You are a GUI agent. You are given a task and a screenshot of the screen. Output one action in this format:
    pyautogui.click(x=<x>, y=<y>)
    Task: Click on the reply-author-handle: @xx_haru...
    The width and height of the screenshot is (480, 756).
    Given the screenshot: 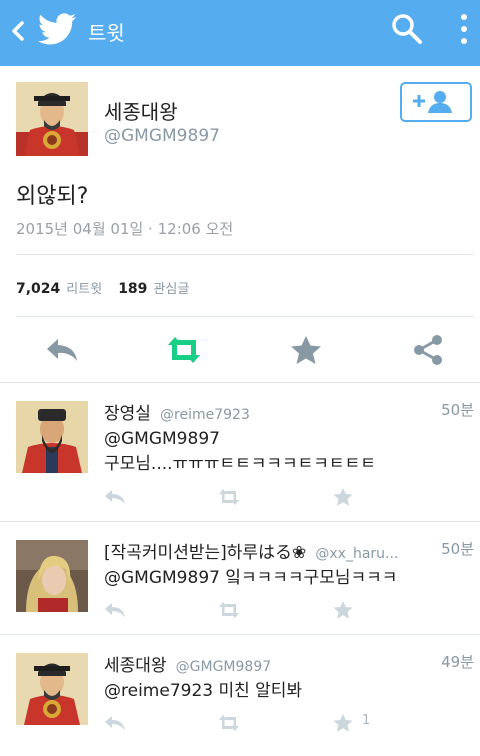 What is the action you would take?
    pyautogui.click(x=356, y=554)
    